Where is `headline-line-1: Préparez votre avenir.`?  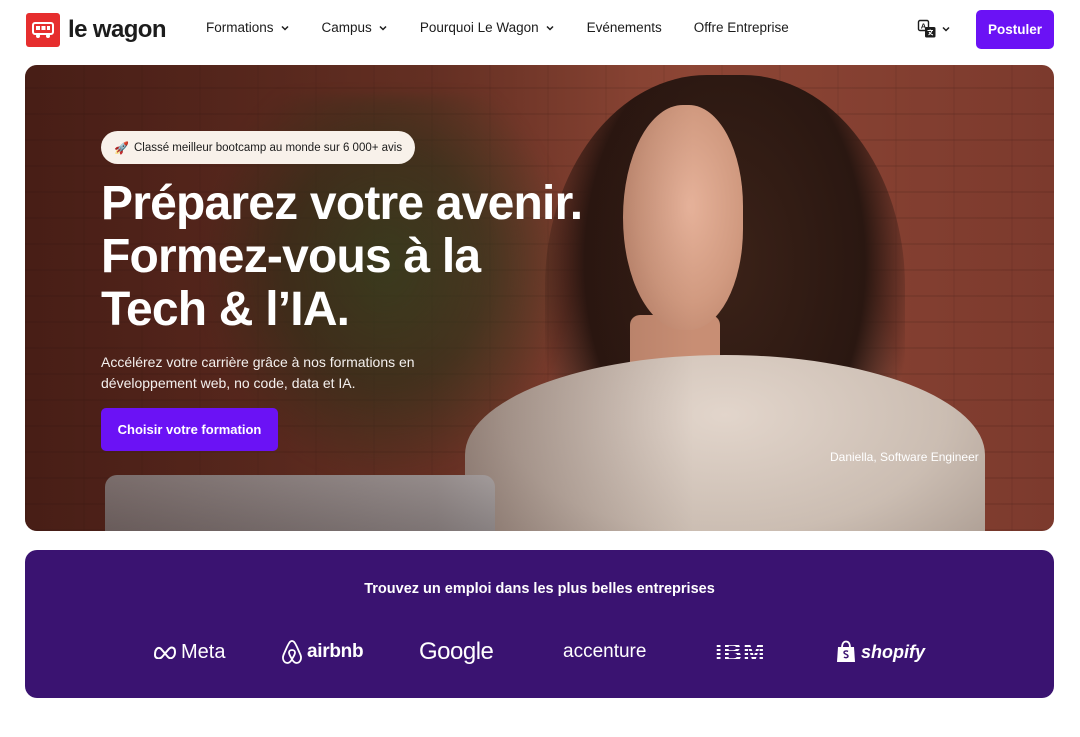
headline-line-1: Préparez votre avenir. is located at coordinates (342, 203).